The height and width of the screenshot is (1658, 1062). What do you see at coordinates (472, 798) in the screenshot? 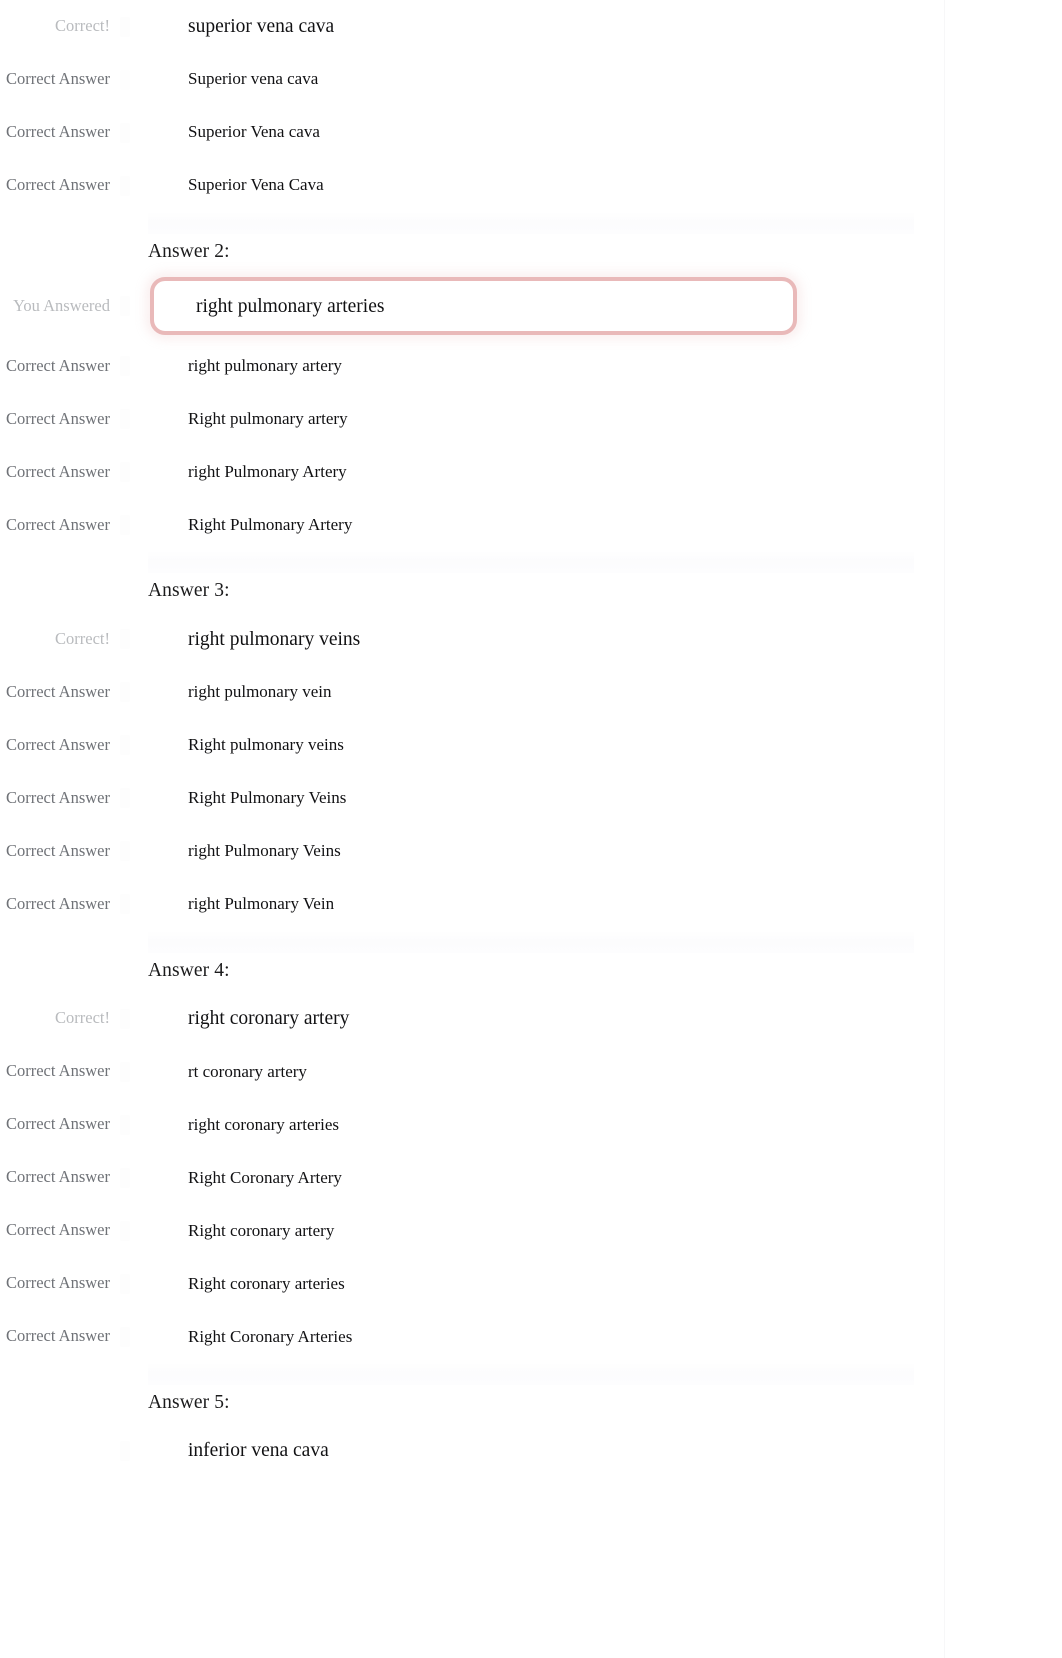
I see `answer-row: Correct Answer Right Pulmonary Veins` at bounding box center [472, 798].